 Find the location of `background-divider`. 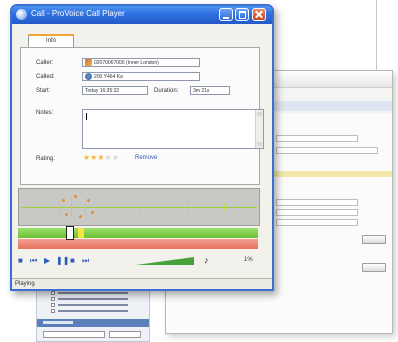

background-divider is located at coordinates (376, 39).